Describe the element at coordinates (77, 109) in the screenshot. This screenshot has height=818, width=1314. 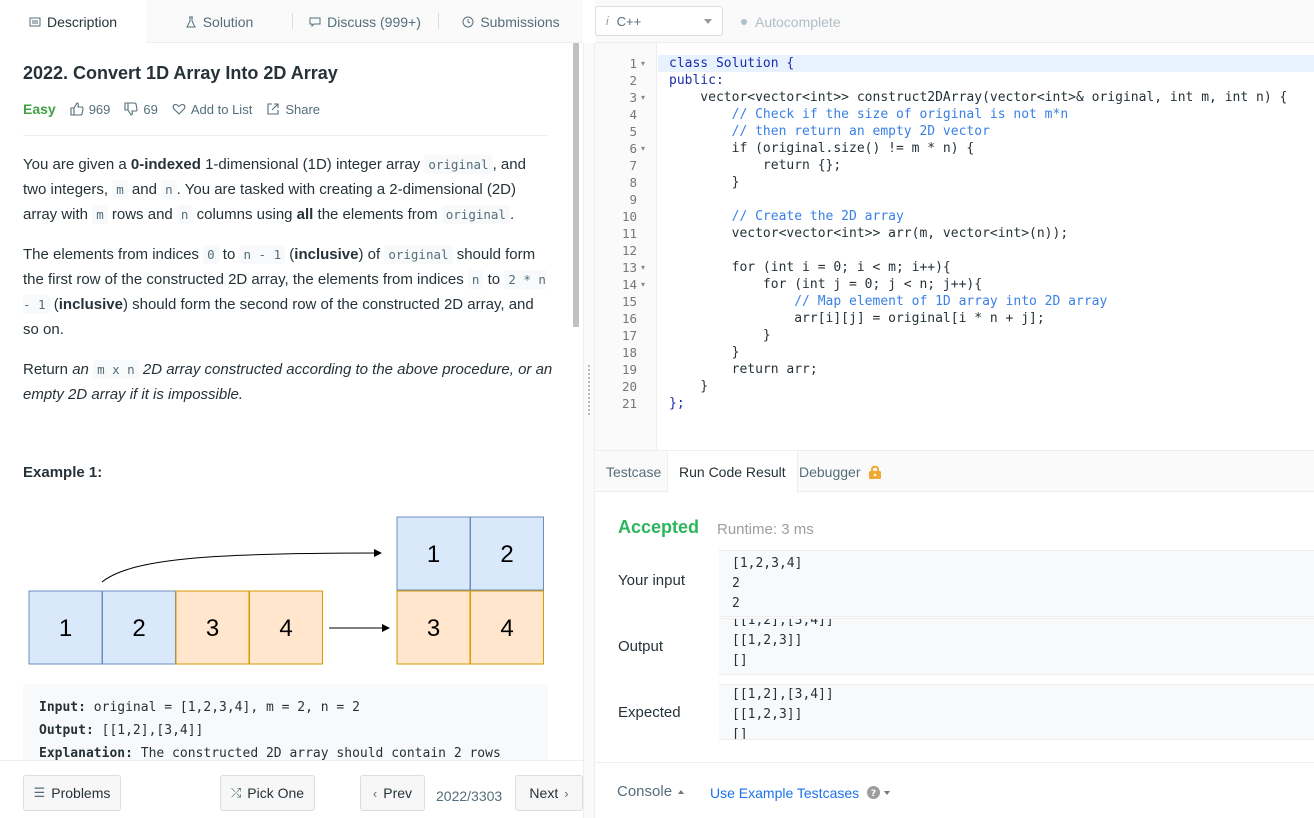
I see `thumbs-up-icon` at that location.